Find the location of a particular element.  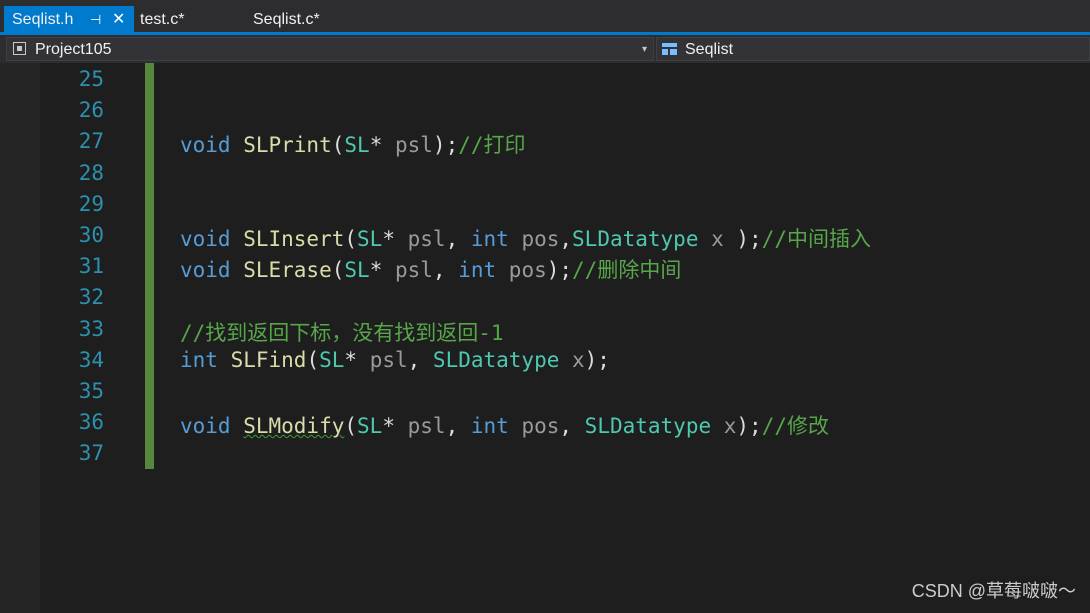

code-line: void SLErase(SL* psl, int pos);//删除中间 is located at coordinates (430, 269).